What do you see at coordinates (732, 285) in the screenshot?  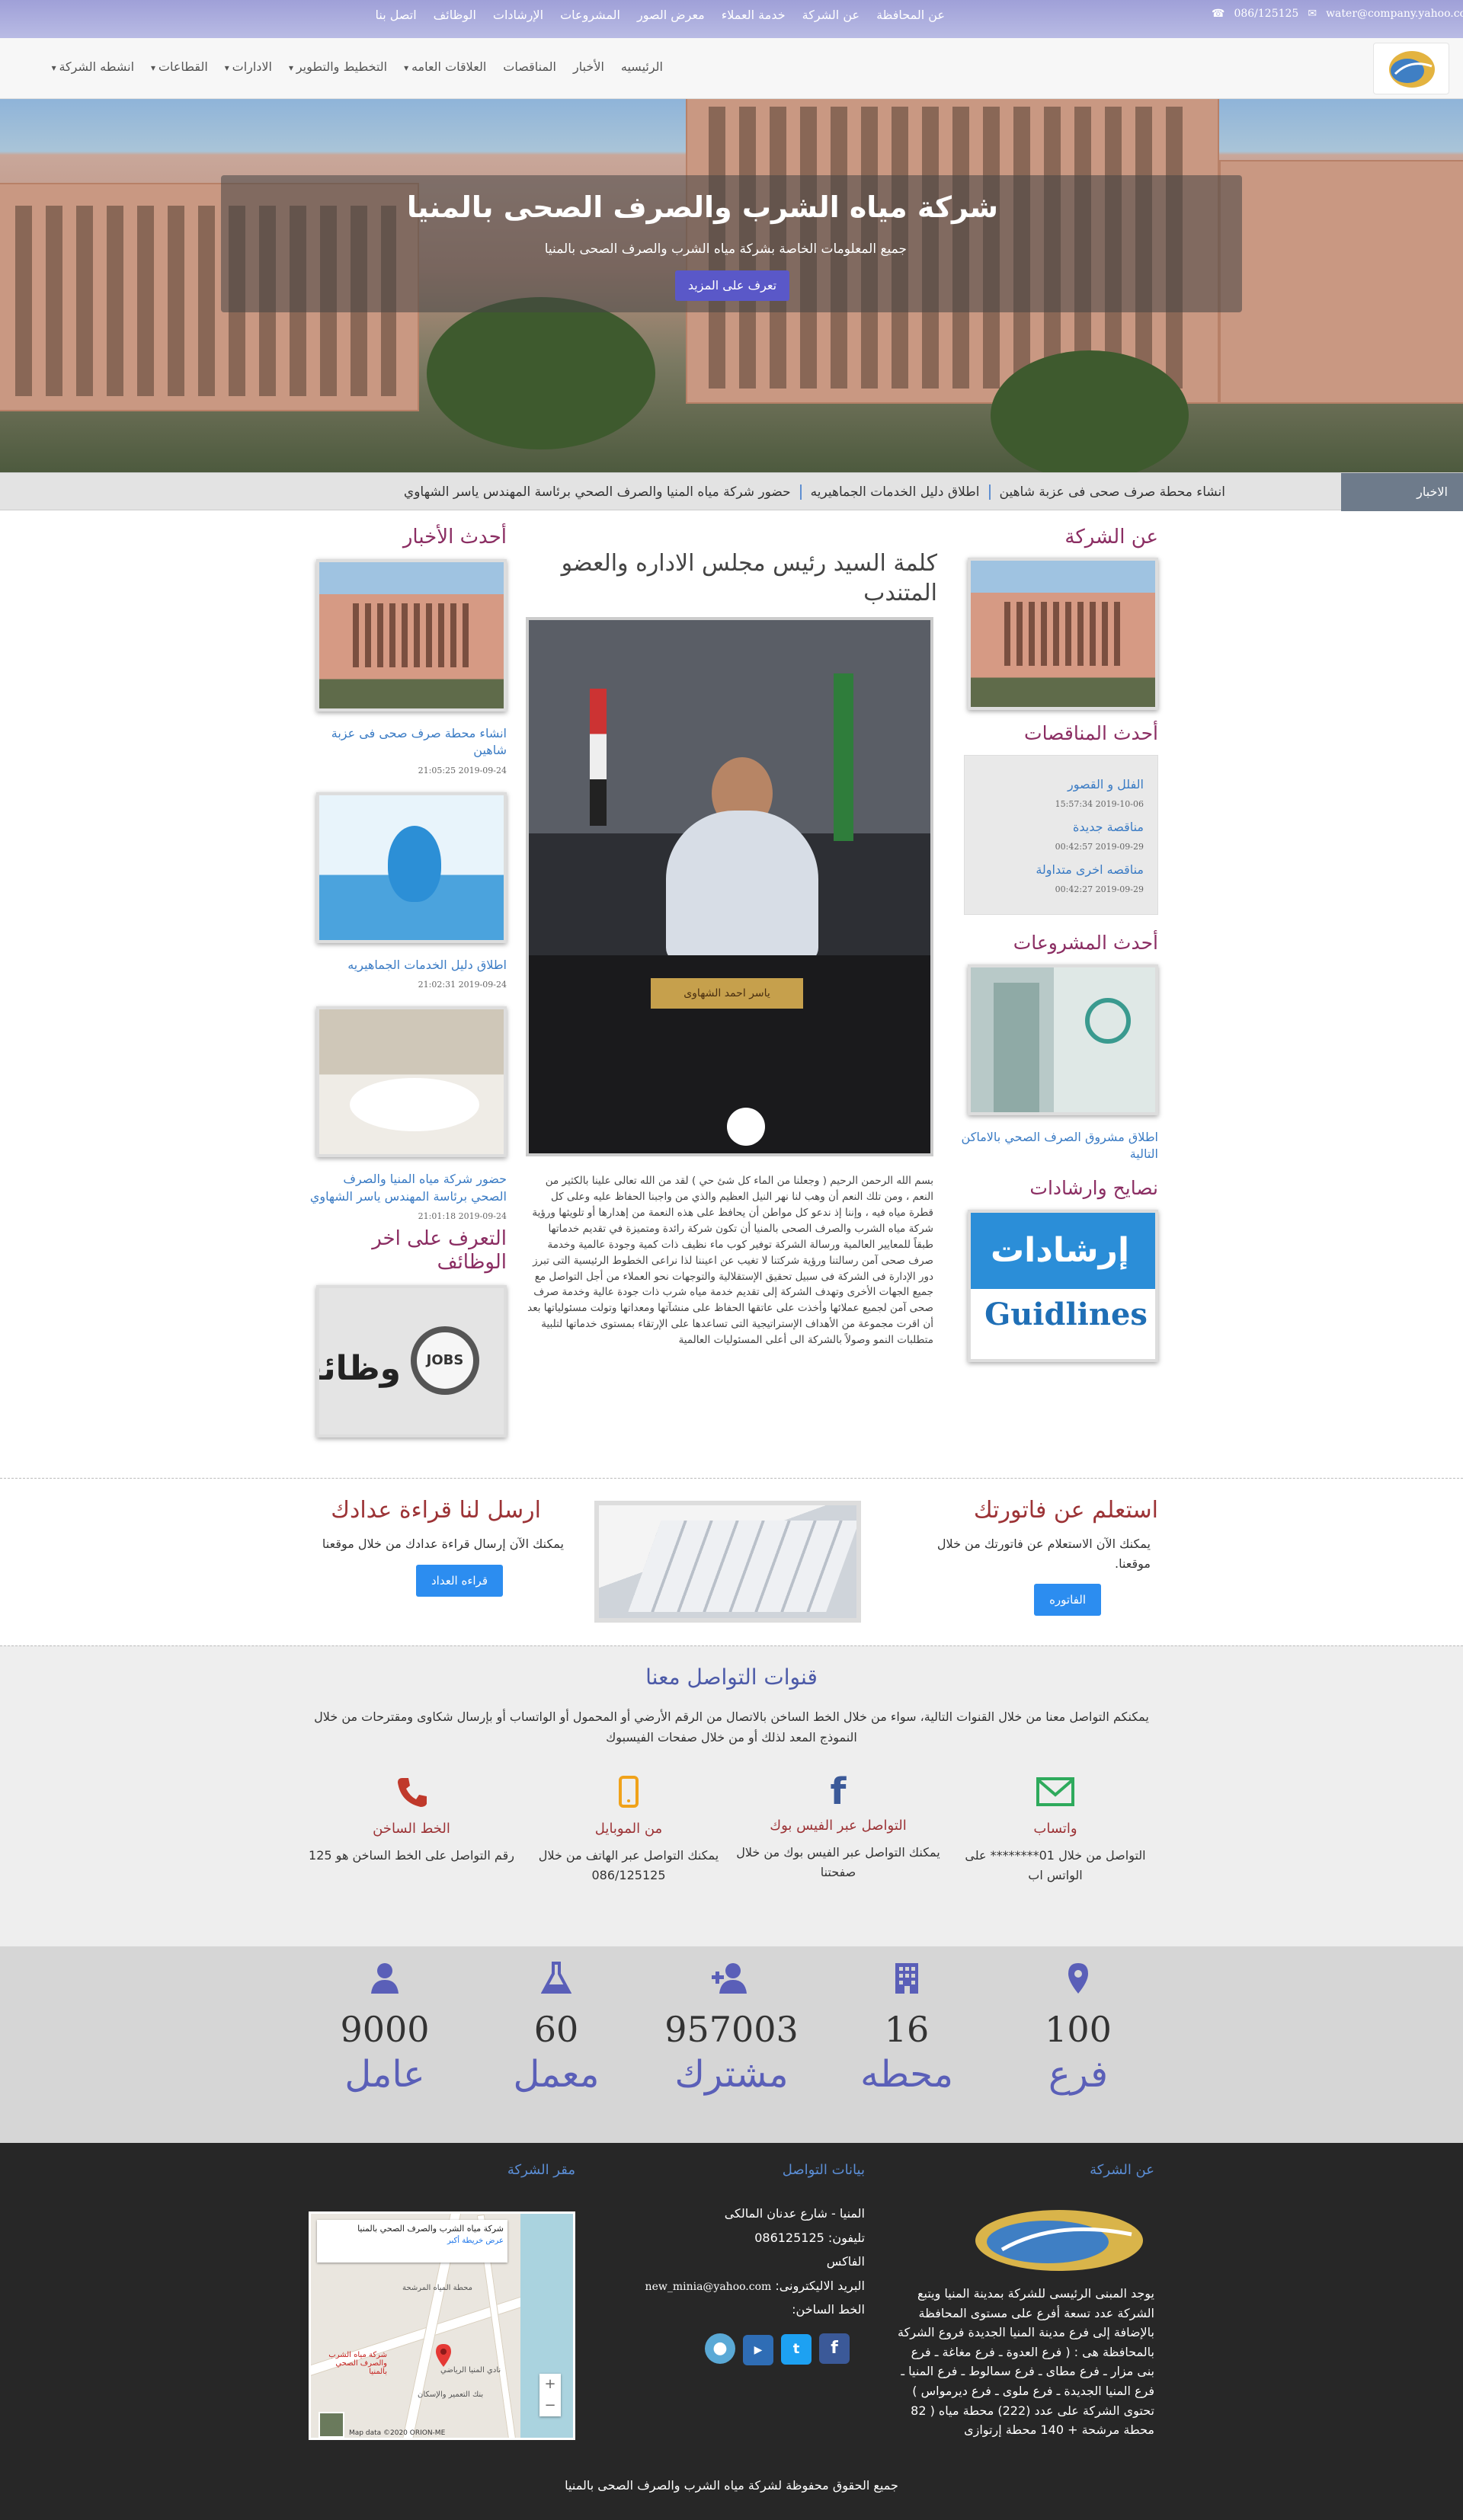 I see `learn-more-button: تعرف على المزيد` at bounding box center [732, 285].